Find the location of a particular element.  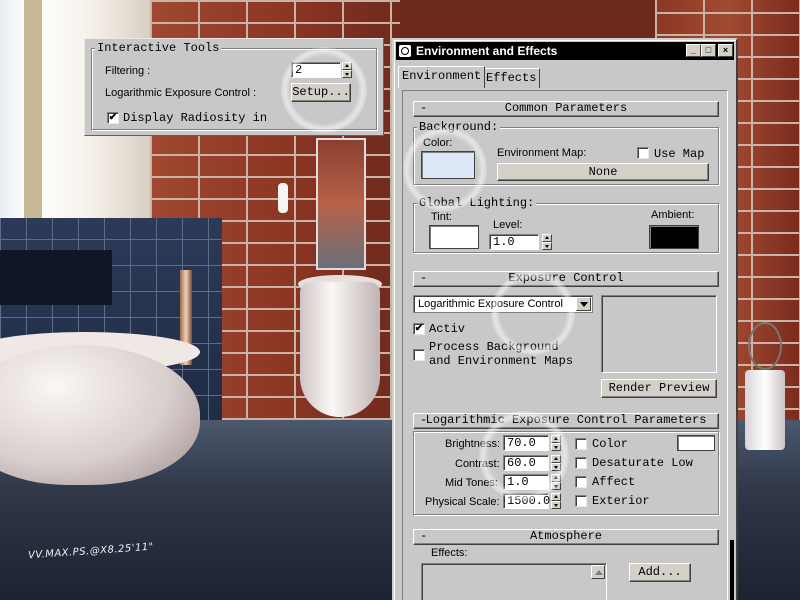

display-radiosity-checkbox: ✔ is located at coordinates (113, 118).